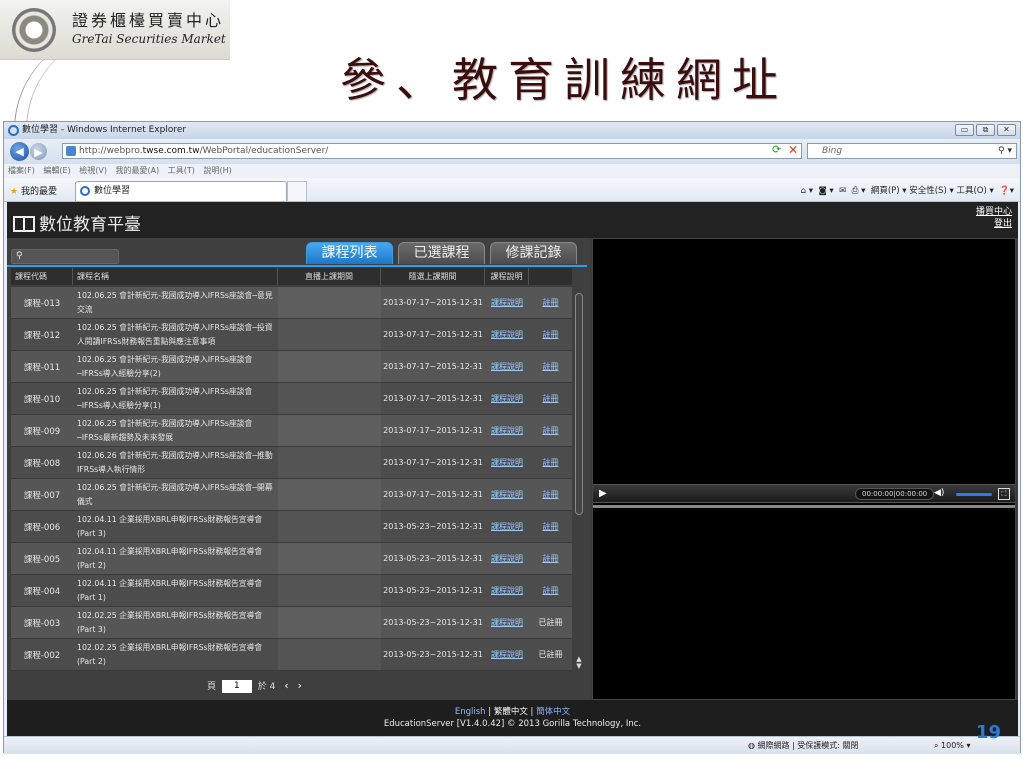 Image resolution: width=1023 pixels, height=758 pixels. Describe the element at coordinates (217, 170) in the screenshot. I see `menu-help: 說明(H)` at that location.